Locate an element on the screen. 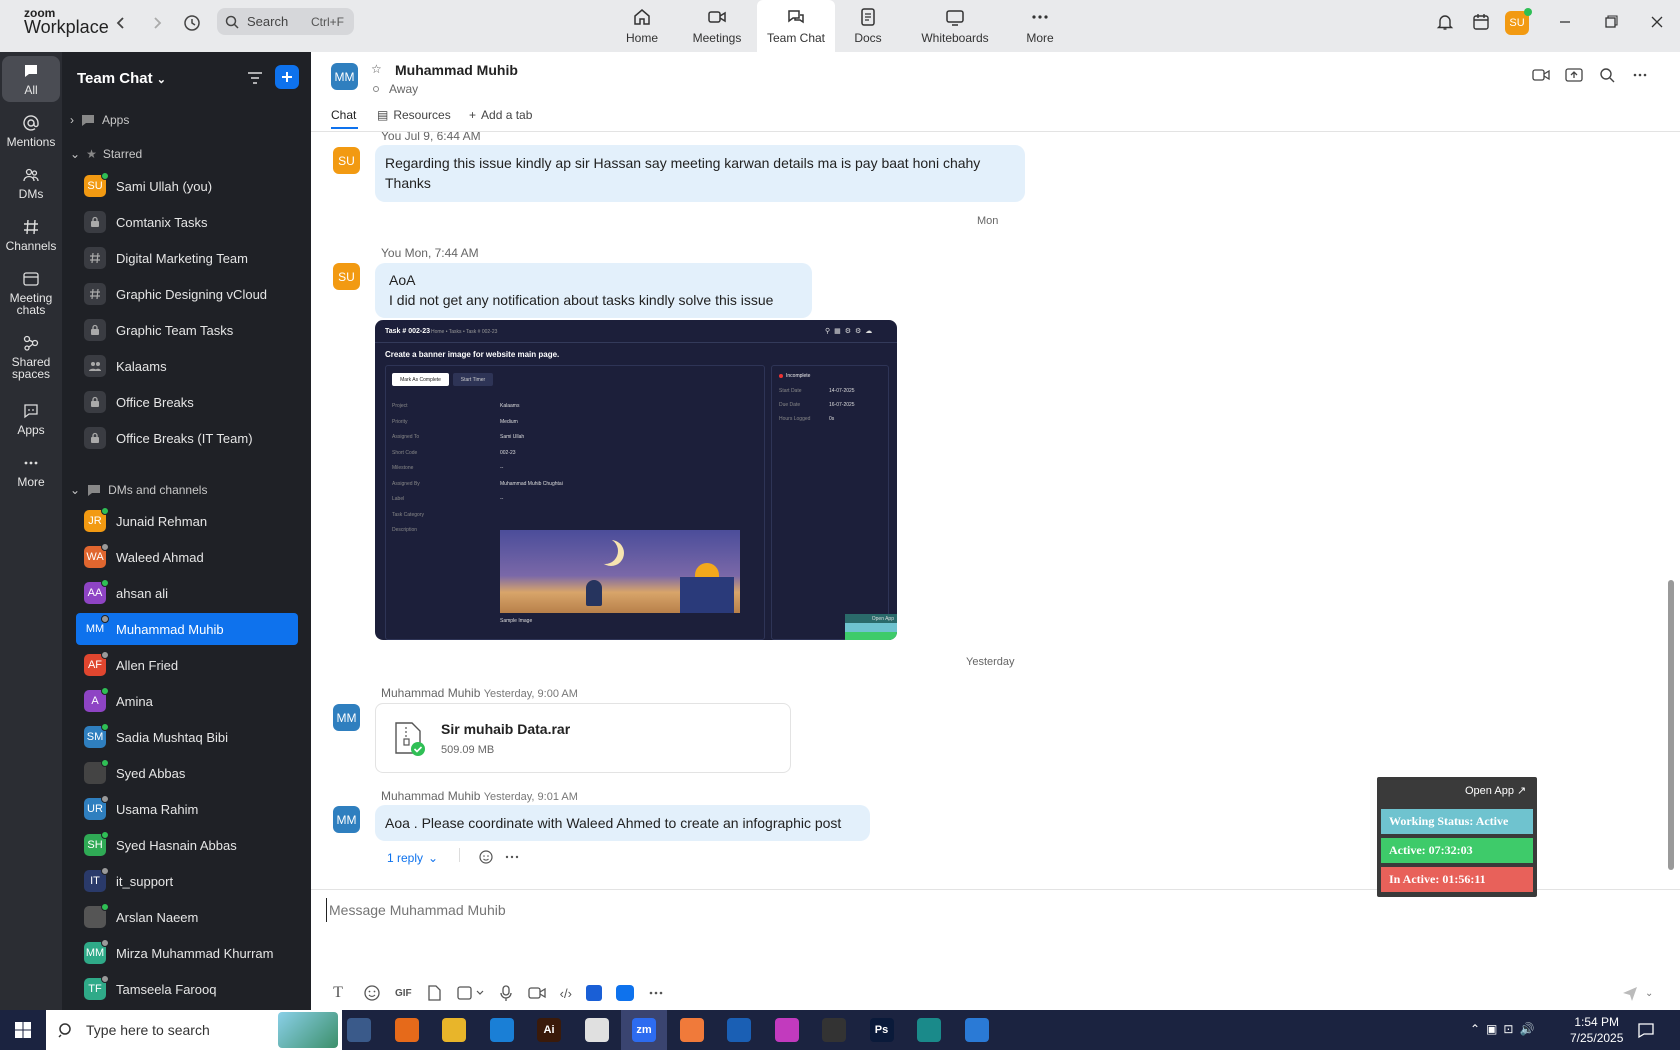 Image resolution: width=1680 pixels, height=1050 pixels. minimize-button is located at coordinates (1565, 22).